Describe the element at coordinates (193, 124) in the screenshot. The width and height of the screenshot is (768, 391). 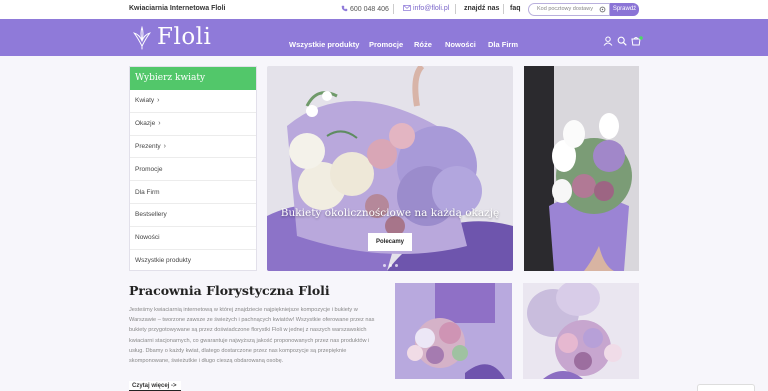
I see `category-item-occasions: Okazje ›` at that location.